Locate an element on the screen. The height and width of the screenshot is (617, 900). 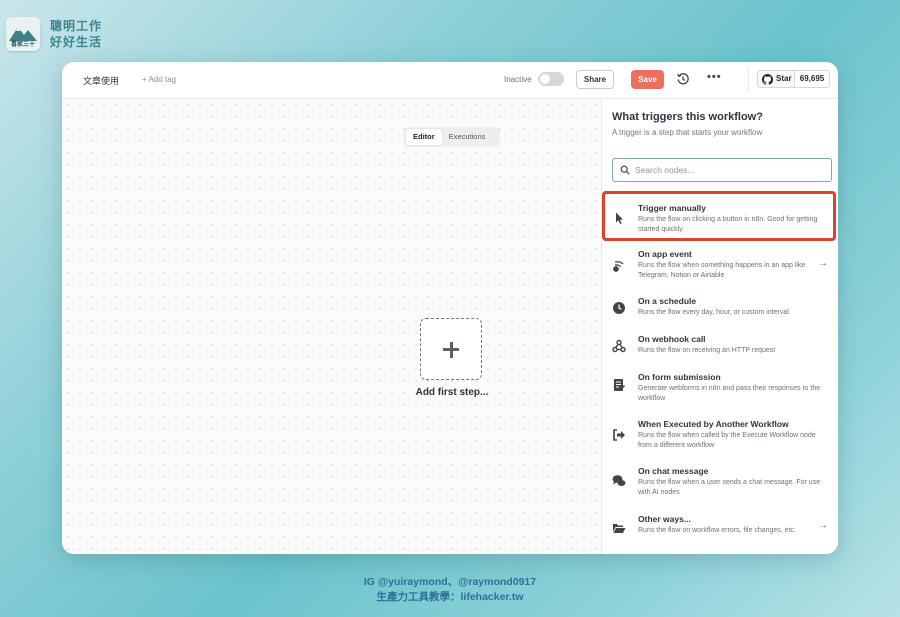
search-icon is located at coordinates (625, 170).